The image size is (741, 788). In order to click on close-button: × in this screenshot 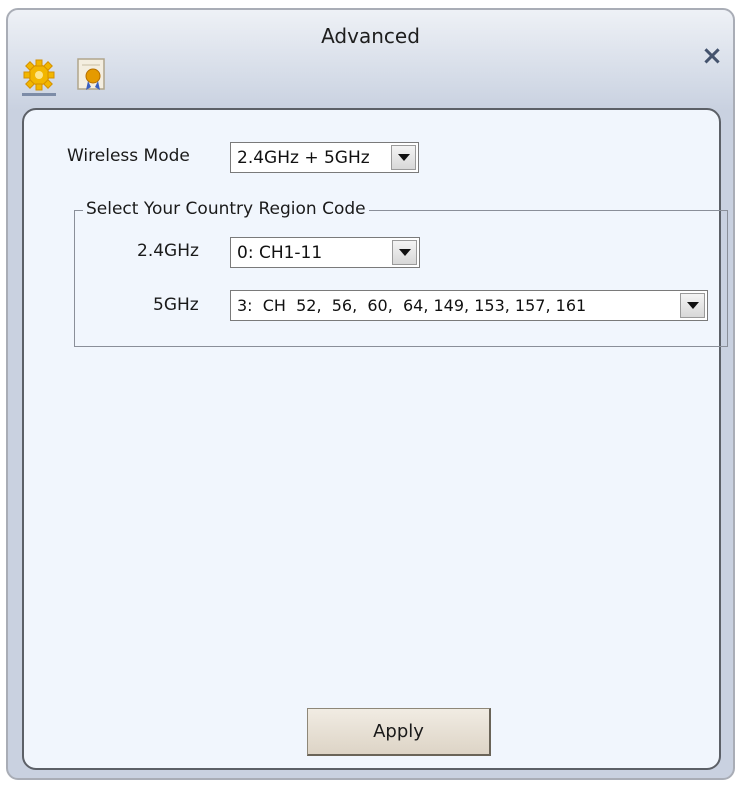, I will do `click(712, 56)`.